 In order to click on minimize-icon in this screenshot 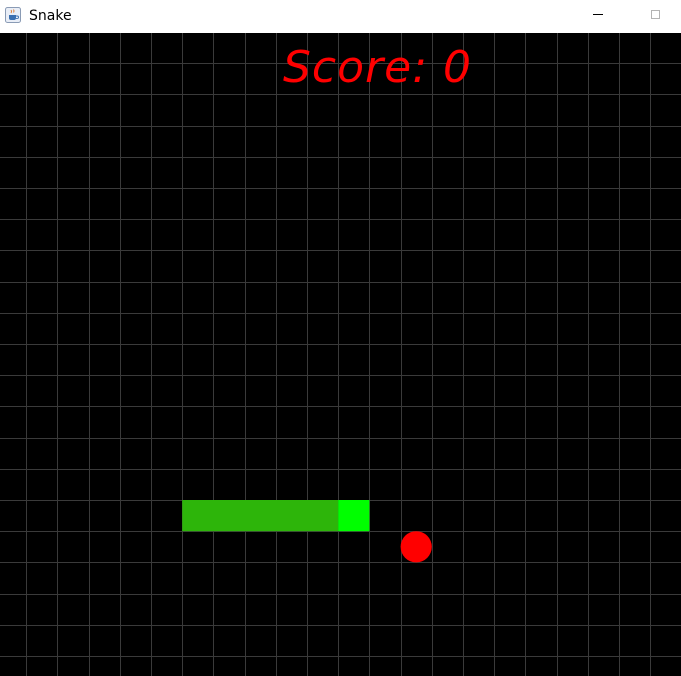, I will do `click(598, 14)`.